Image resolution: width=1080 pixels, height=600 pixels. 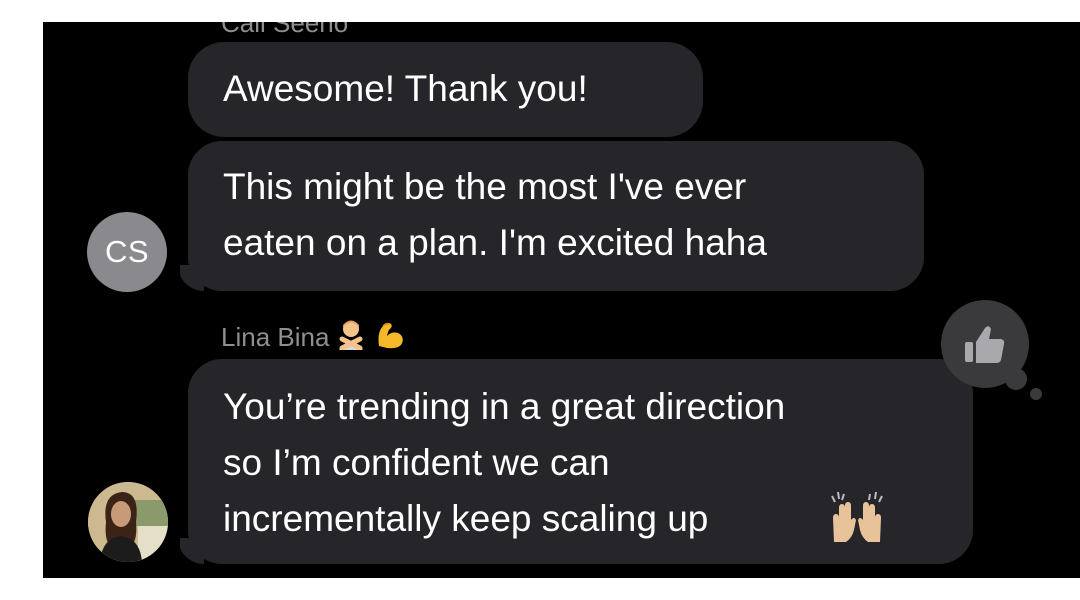 I want to click on reaction-bubble-dot, so click(x=1036, y=394).